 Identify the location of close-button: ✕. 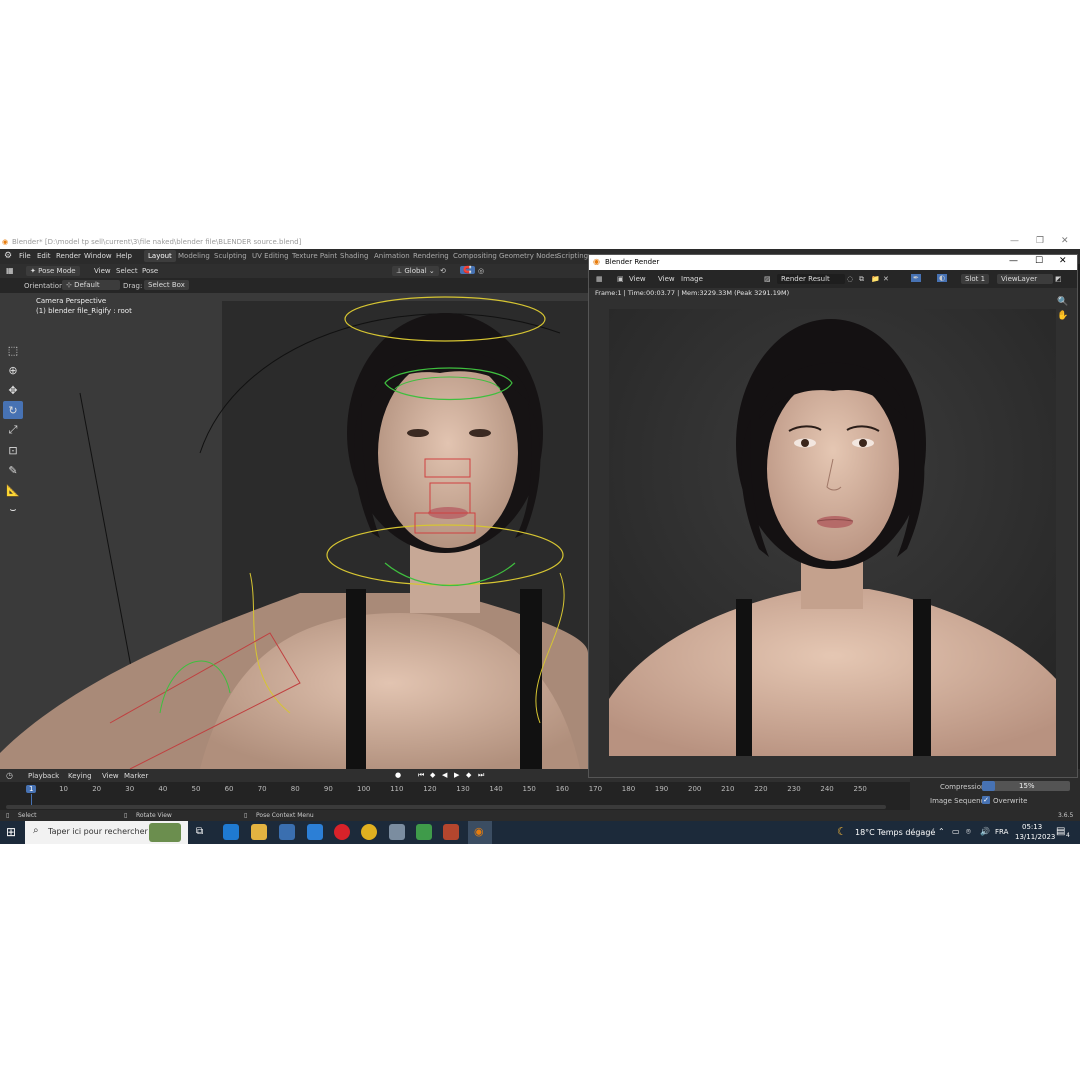
(1065, 241).